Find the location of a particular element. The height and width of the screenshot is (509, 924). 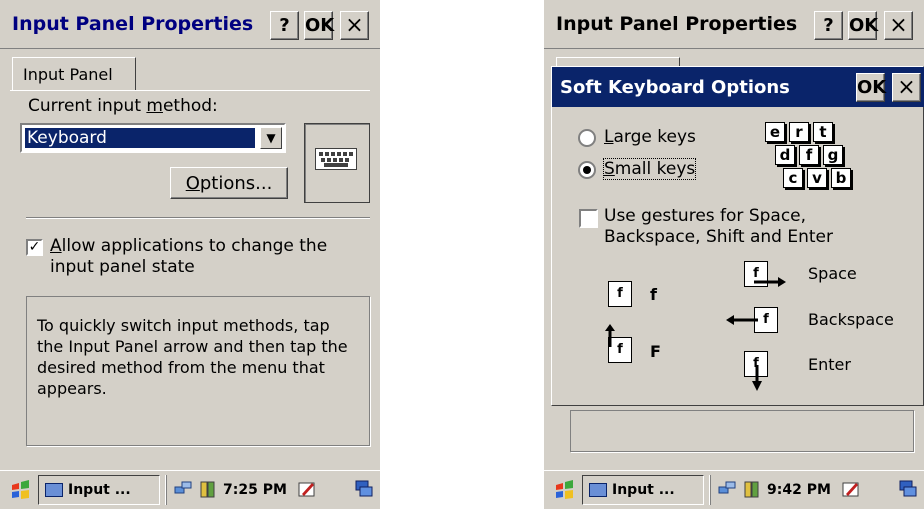

chevron-down-icon: ▼ is located at coordinates (271, 138).